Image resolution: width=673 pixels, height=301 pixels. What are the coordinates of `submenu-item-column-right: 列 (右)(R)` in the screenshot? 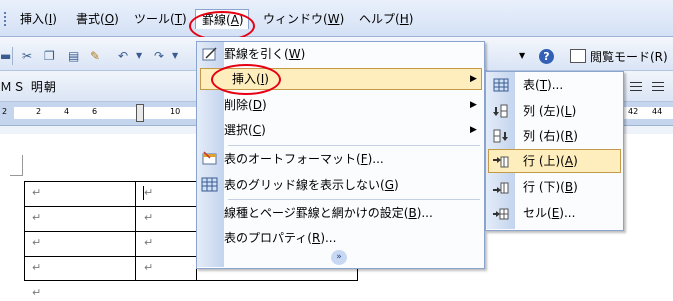 It's located at (550, 136).